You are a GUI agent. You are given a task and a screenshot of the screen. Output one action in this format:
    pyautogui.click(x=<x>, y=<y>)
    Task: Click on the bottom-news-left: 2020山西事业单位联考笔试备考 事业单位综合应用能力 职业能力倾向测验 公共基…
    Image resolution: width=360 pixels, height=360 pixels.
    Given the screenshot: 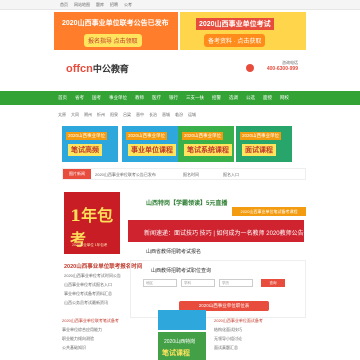 What is the action you would take?
    pyautogui.click(x=108, y=336)
    